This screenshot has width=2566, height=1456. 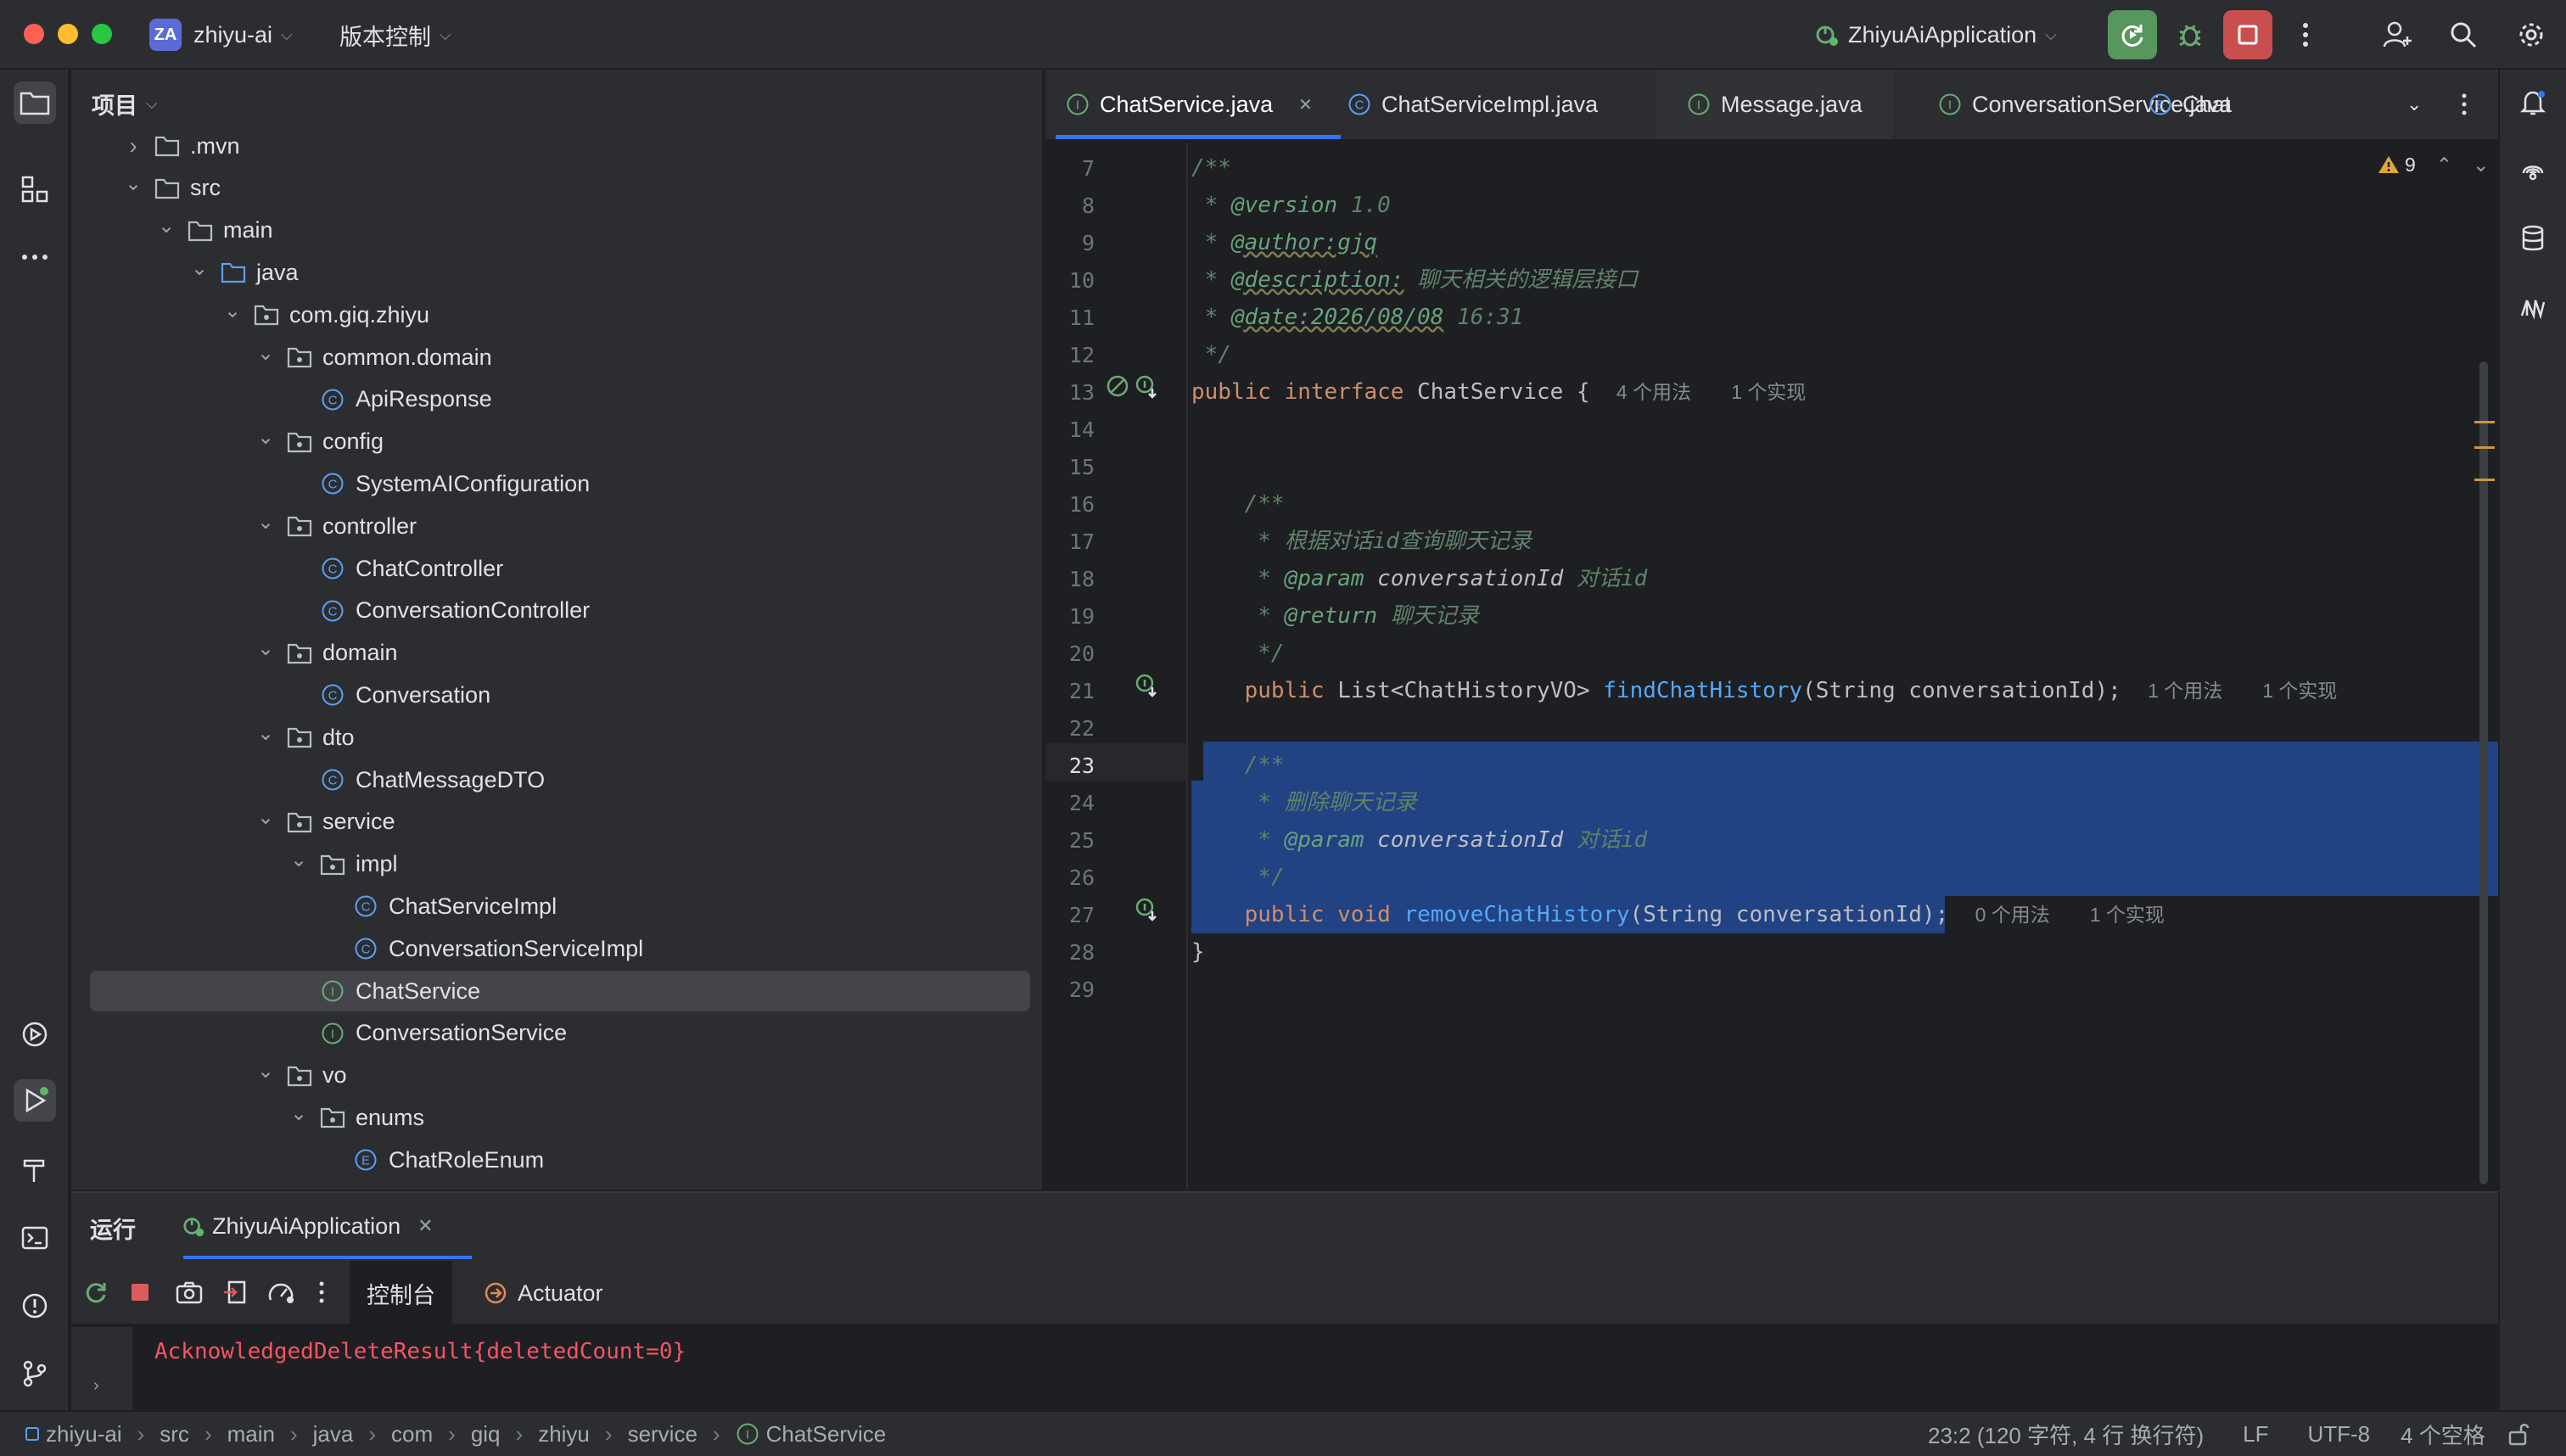 I want to click on ai-assistant-button, so click(x=2533, y=171).